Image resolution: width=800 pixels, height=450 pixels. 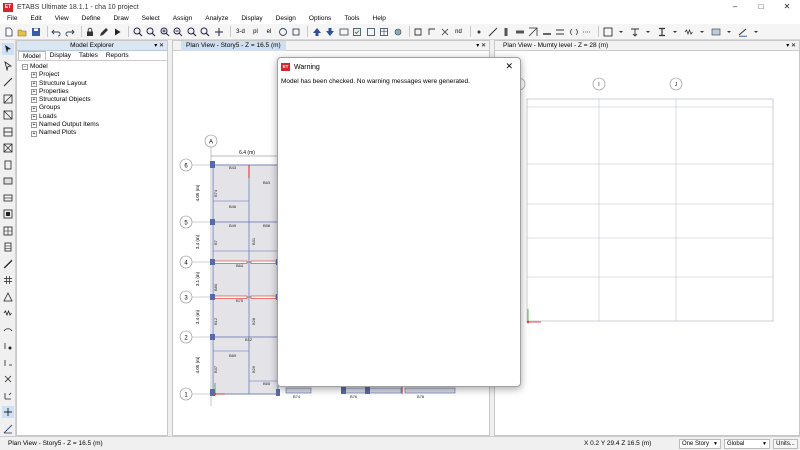 I want to click on menu-tools: Tools, so click(x=351, y=18).